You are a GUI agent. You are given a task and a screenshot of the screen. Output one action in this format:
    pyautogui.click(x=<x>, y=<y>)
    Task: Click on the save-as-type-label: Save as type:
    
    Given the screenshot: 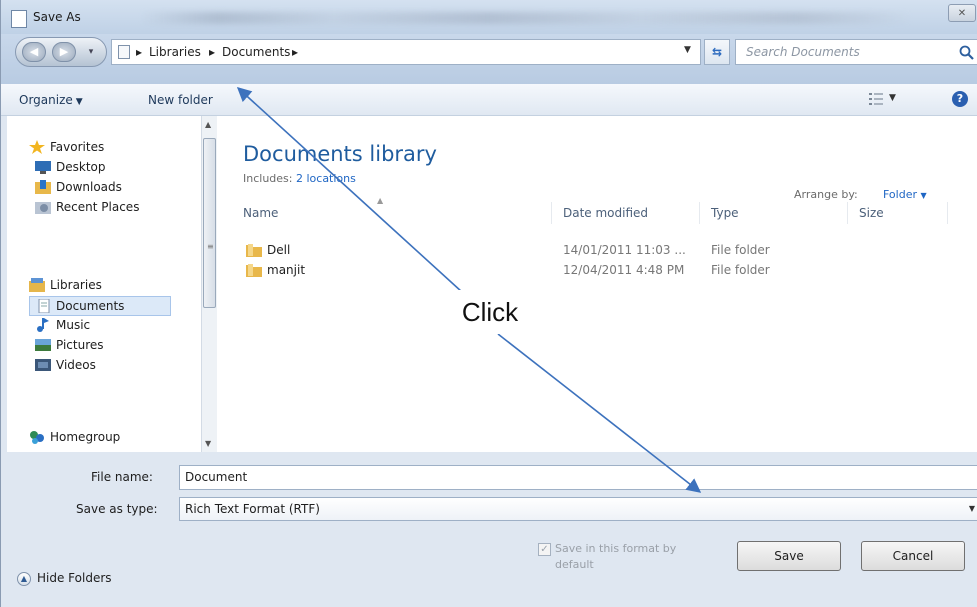 What is the action you would take?
    pyautogui.click(x=117, y=509)
    